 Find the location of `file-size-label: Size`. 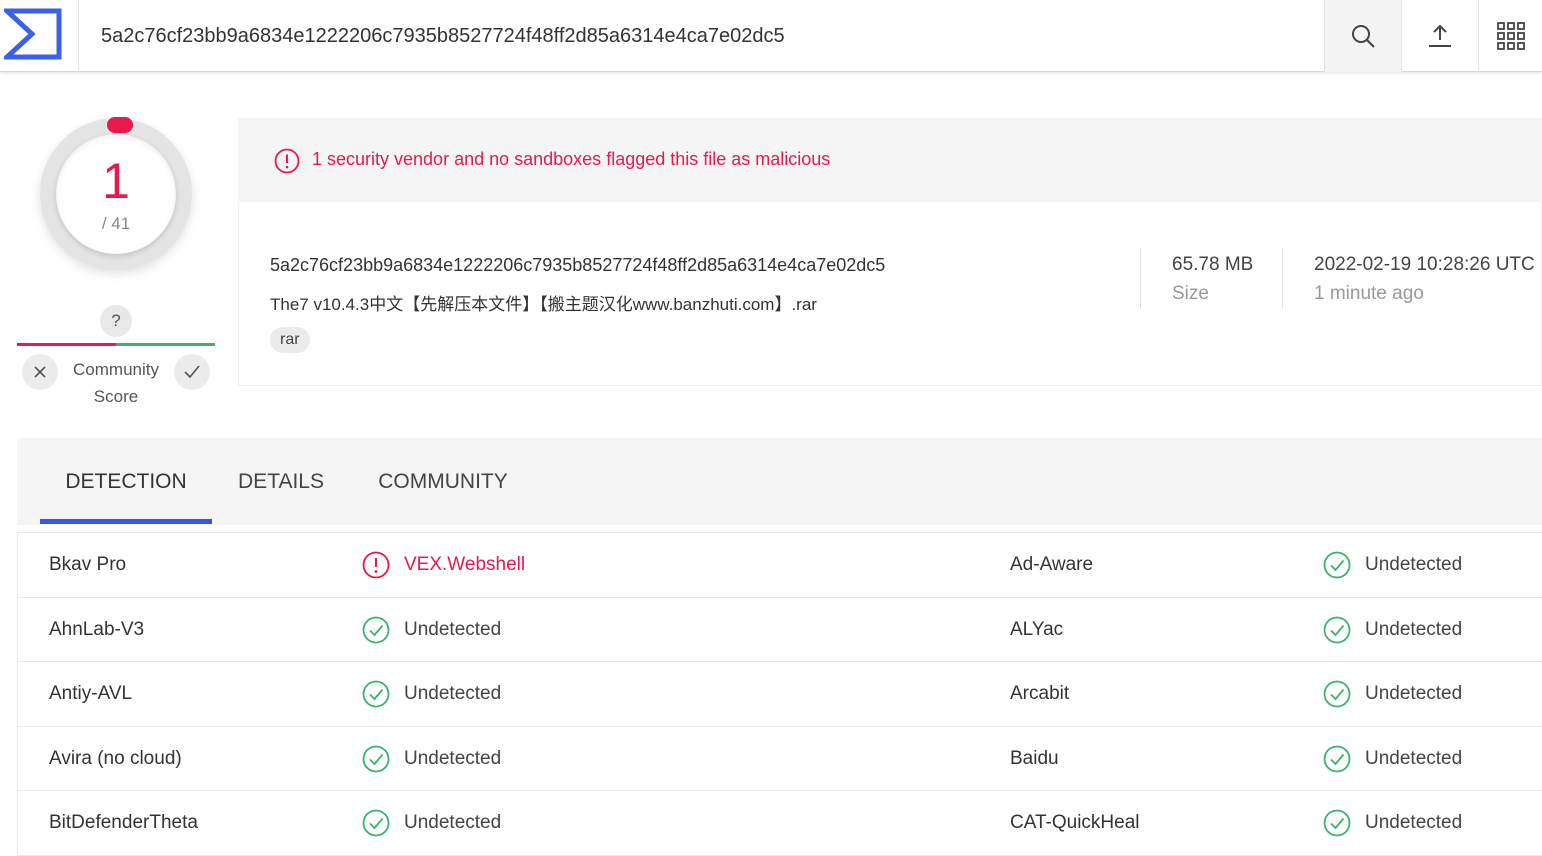

file-size-label: Size is located at coordinates (1190, 293).